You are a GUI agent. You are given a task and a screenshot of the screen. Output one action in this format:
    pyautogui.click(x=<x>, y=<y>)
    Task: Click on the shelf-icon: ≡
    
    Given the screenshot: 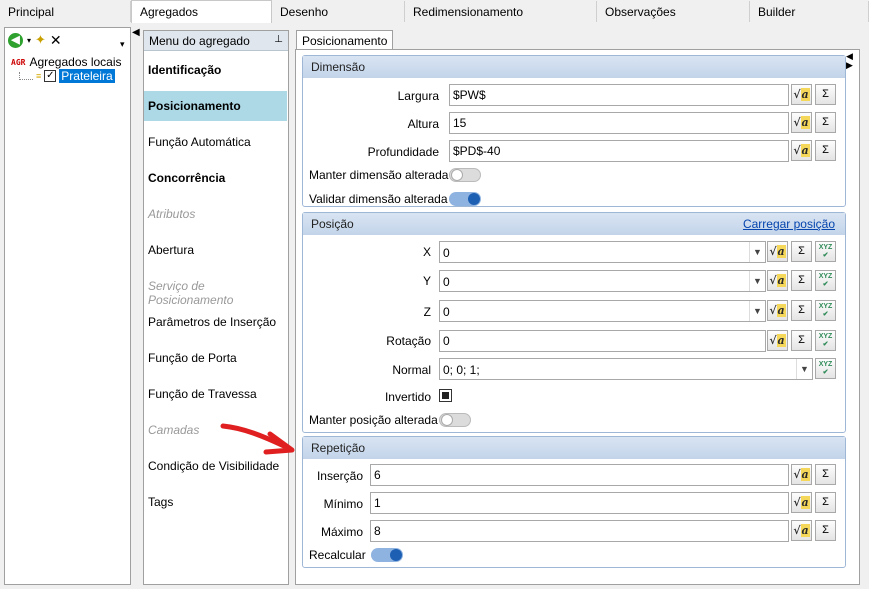 What is the action you would take?
    pyautogui.click(x=39, y=76)
    